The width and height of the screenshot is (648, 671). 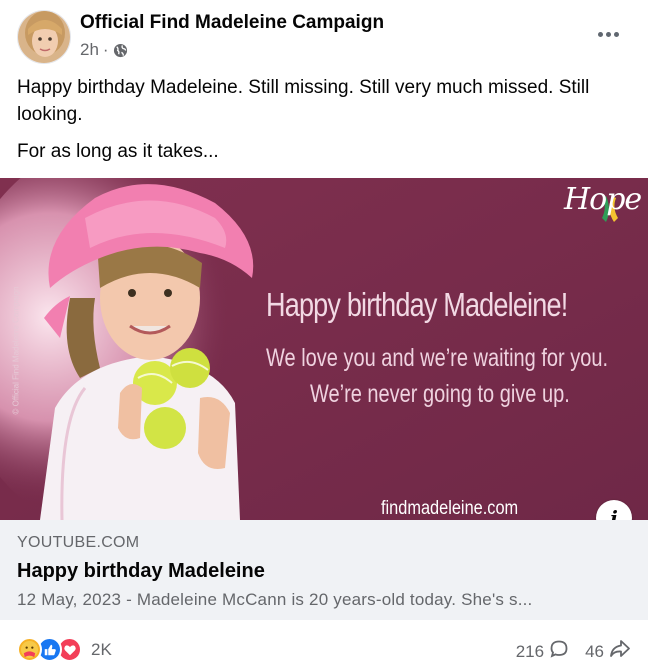 I want to click on post-meta: 2h ·, so click(x=104, y=50).